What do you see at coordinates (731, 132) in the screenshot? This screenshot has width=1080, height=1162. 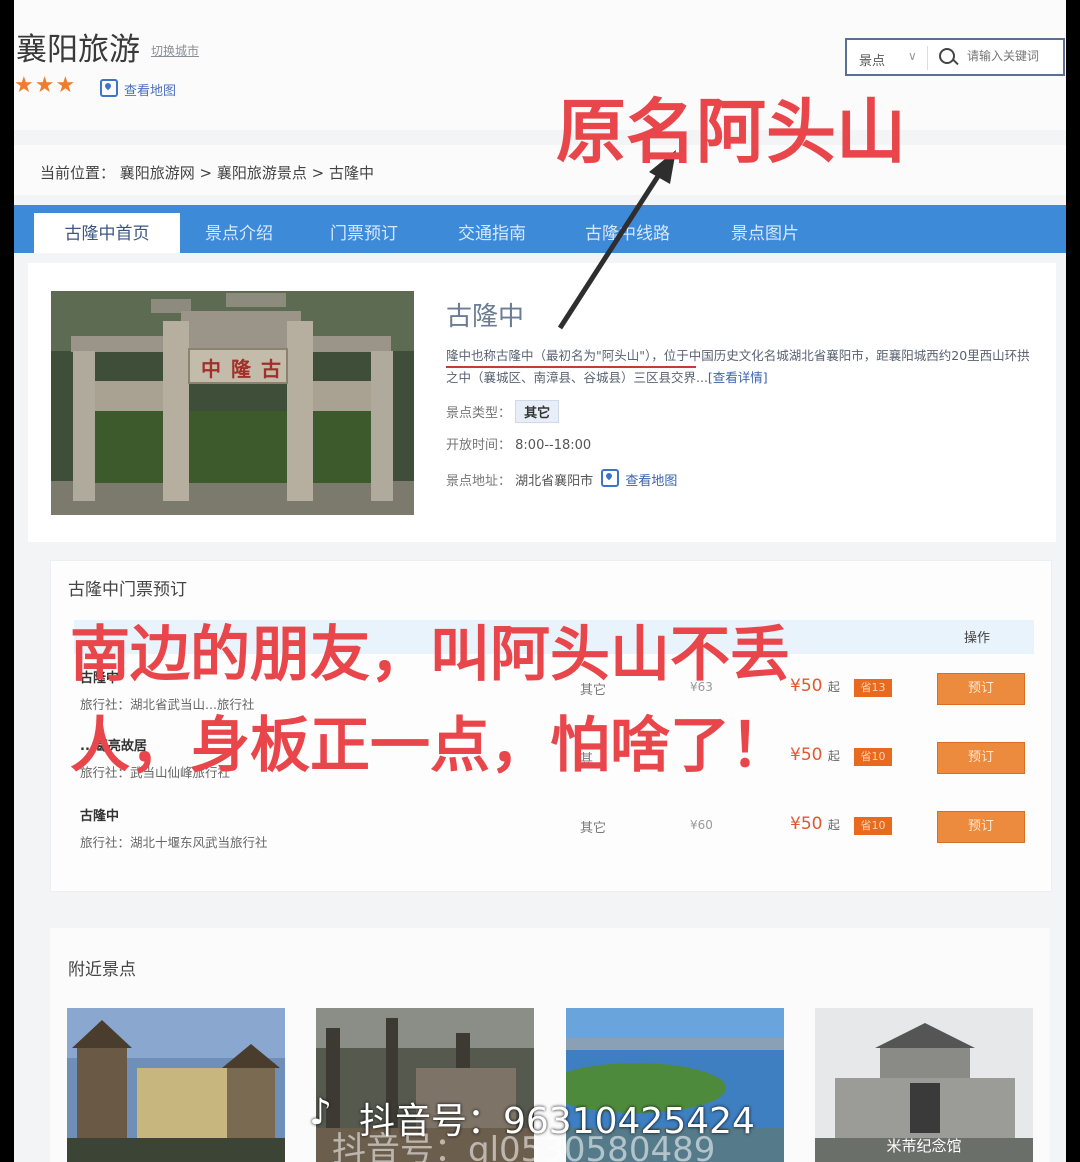 I see `overlay-caption-top: 原名阿头山` at bounding box center [731, 132].